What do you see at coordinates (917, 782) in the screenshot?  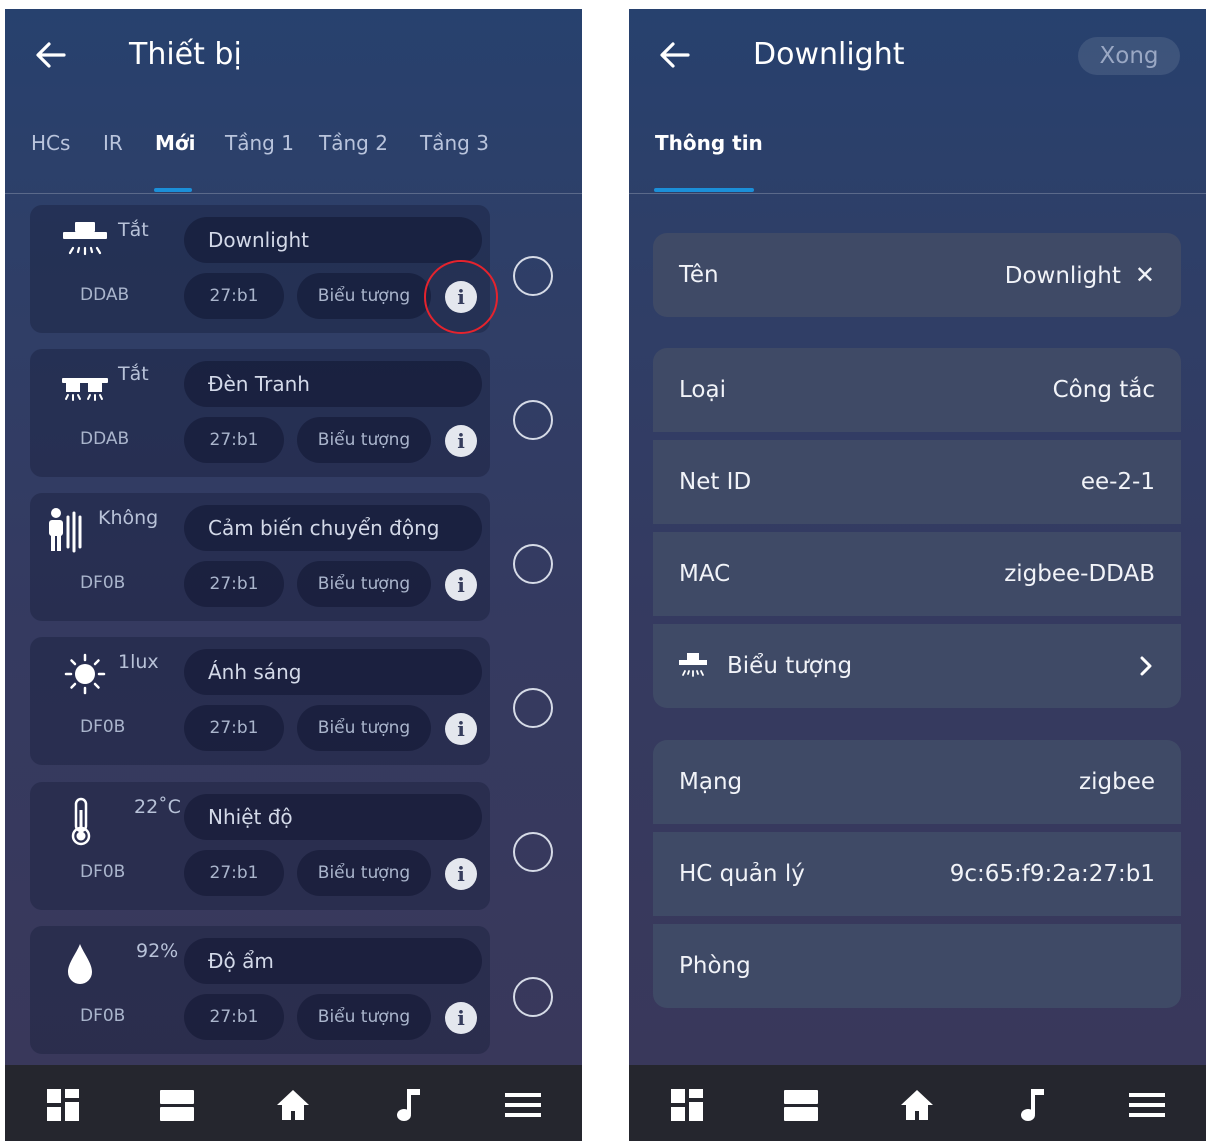 I see `network-row: Mạng zigbee` at bounding box center [917, 782].